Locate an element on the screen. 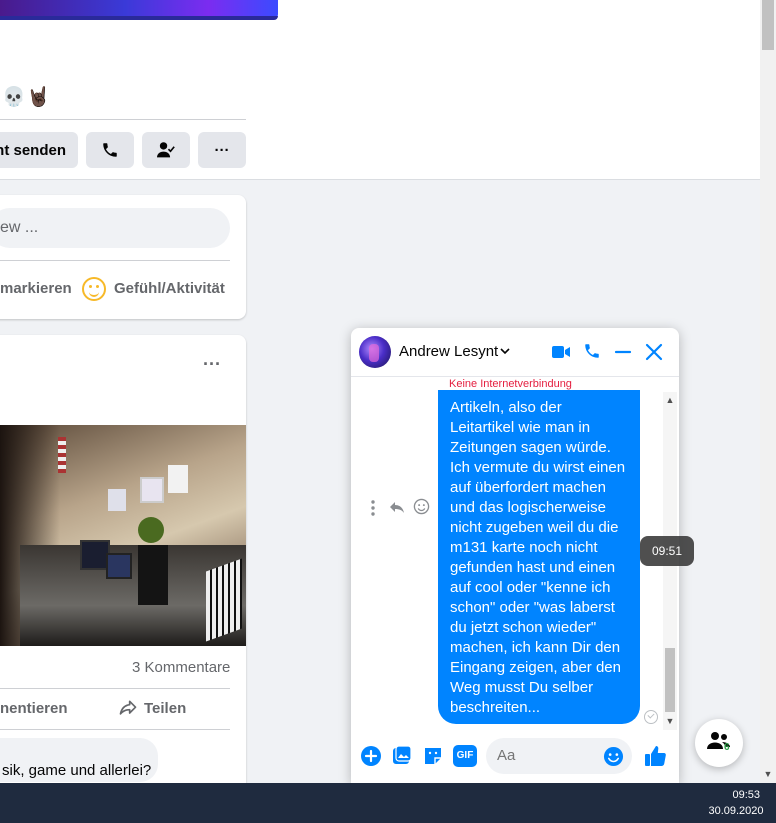  friend-status-button is located at coordinates (166, 150).